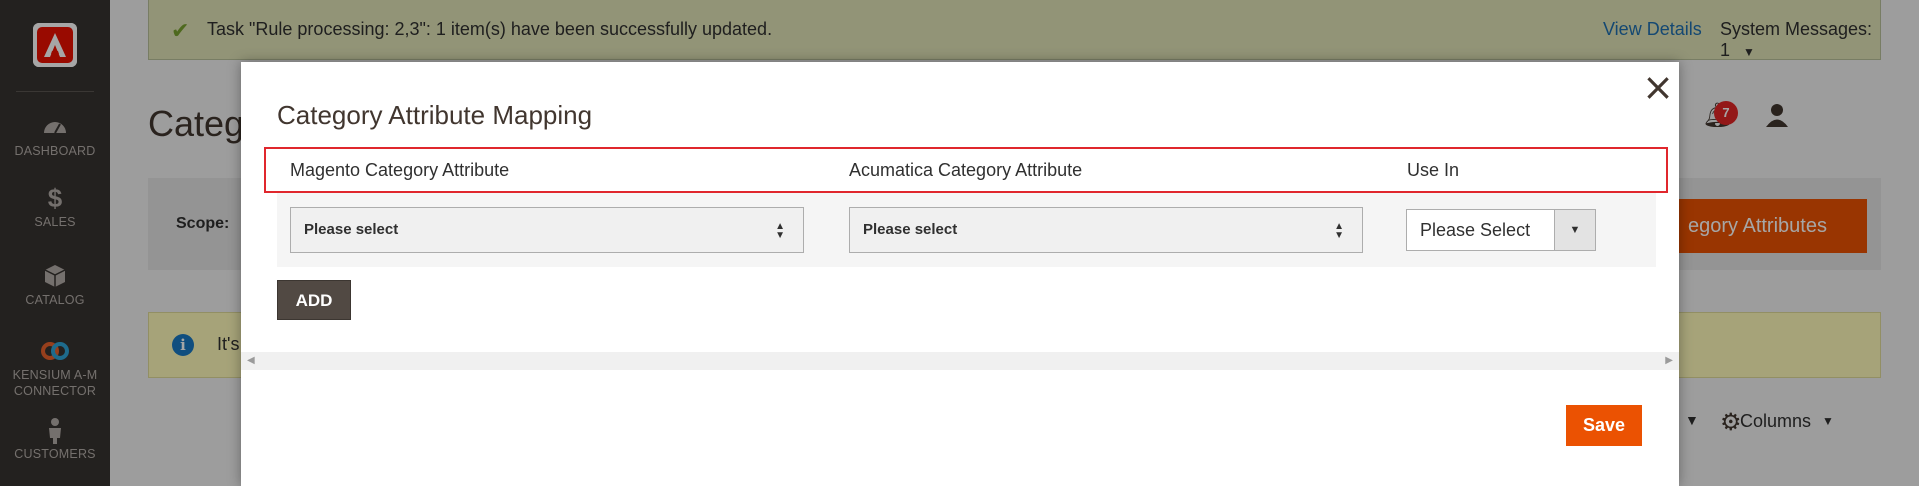  What do you see at coordinates (1106, 230) in the screenshot?
I see `acumatica-attribute-select: Please select ▲ ▼` at bounding box center [1106, 230].